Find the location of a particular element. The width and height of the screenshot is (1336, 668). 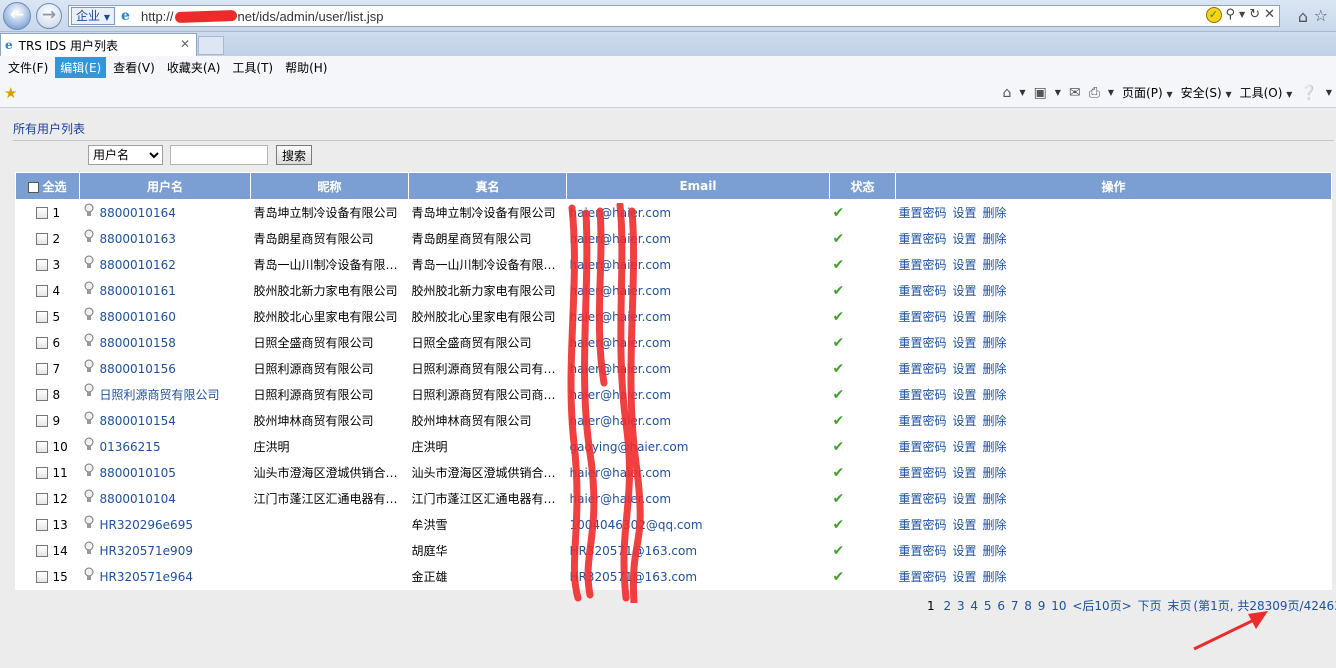

close-tab-icon: ✕ is located at coordinates (185, 44).